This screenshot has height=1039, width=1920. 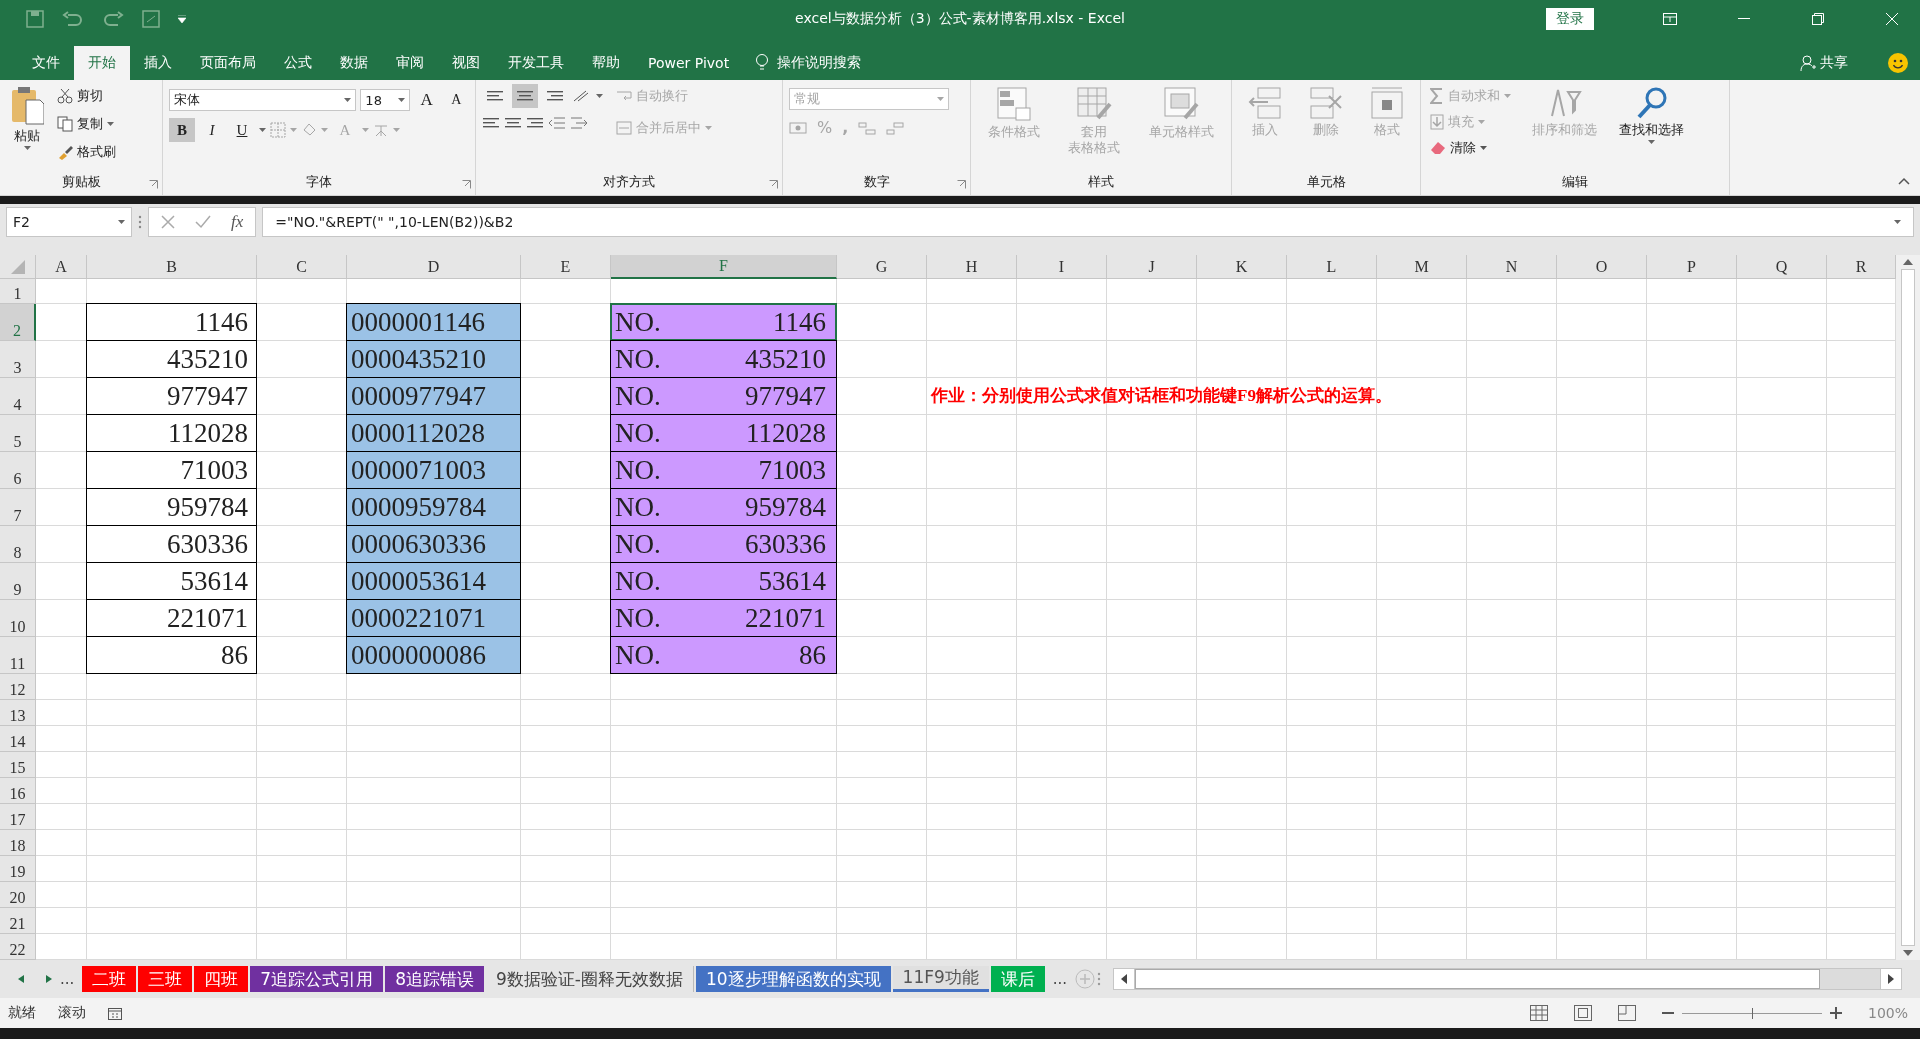 What do you see at coordinates (18, 396) in the screenshot?
I see `row-header: 4` at bounding box center [18, 396].